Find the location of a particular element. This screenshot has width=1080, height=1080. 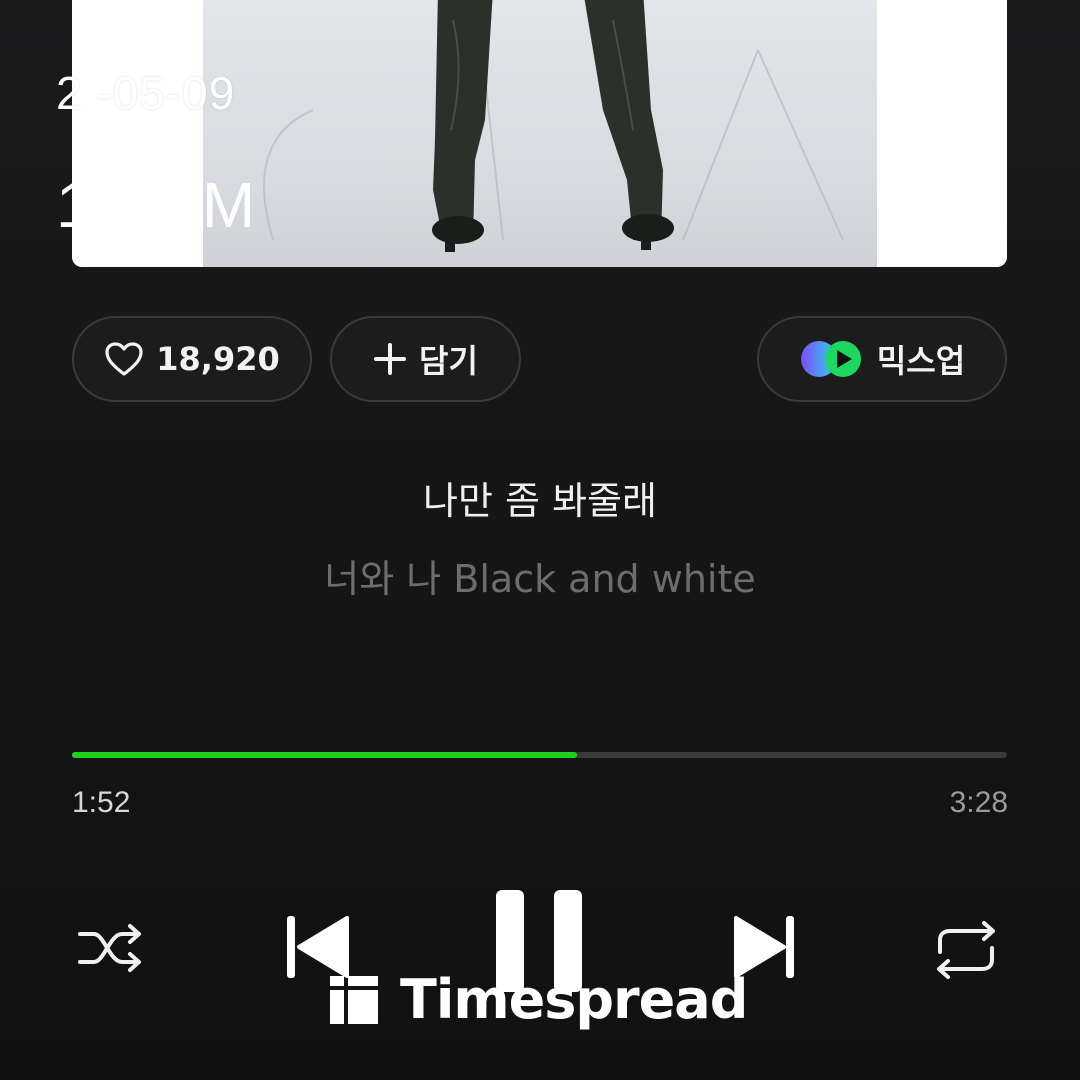

lyric-next-line: 너와 나 Black and white is located at coordinates (540, 575).